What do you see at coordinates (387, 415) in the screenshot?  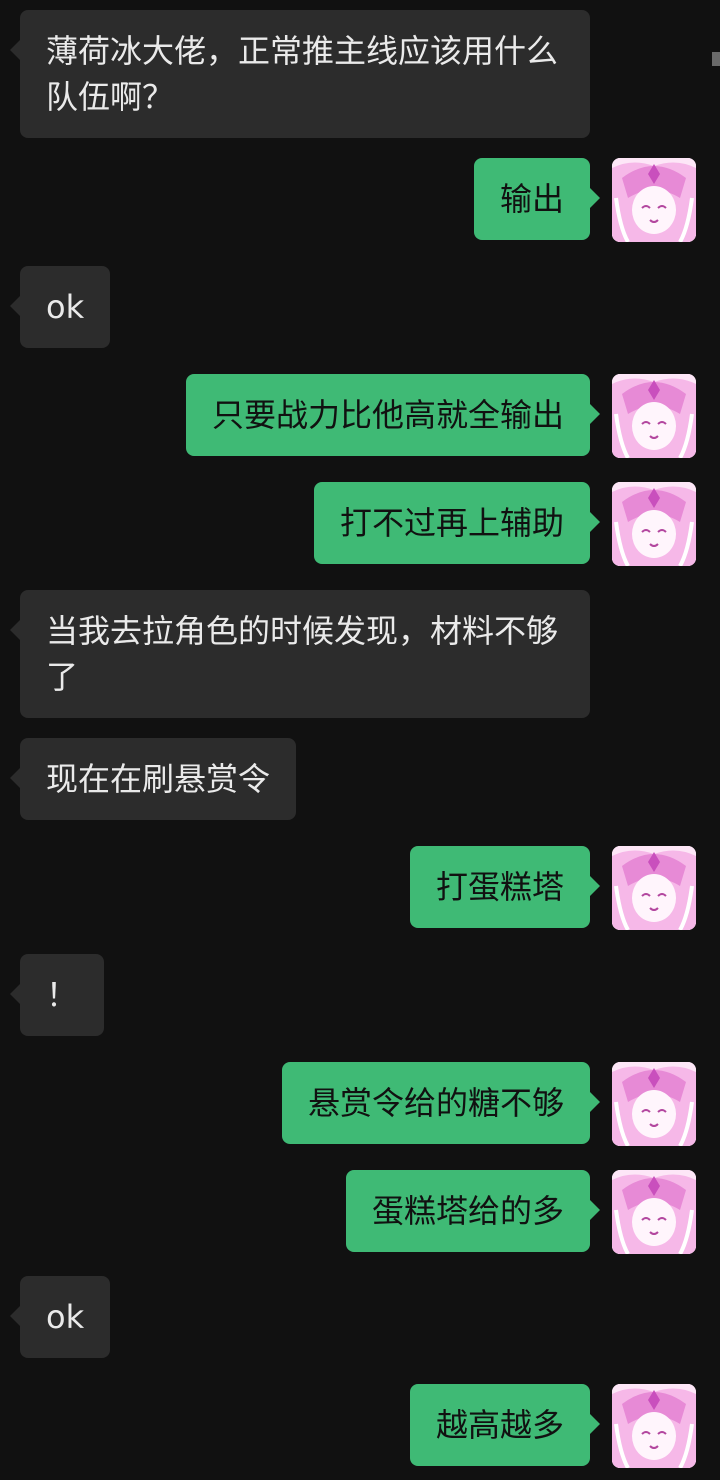 I see `message-text: 只要战力比他高就全输出` at bounding box center [387, 415].